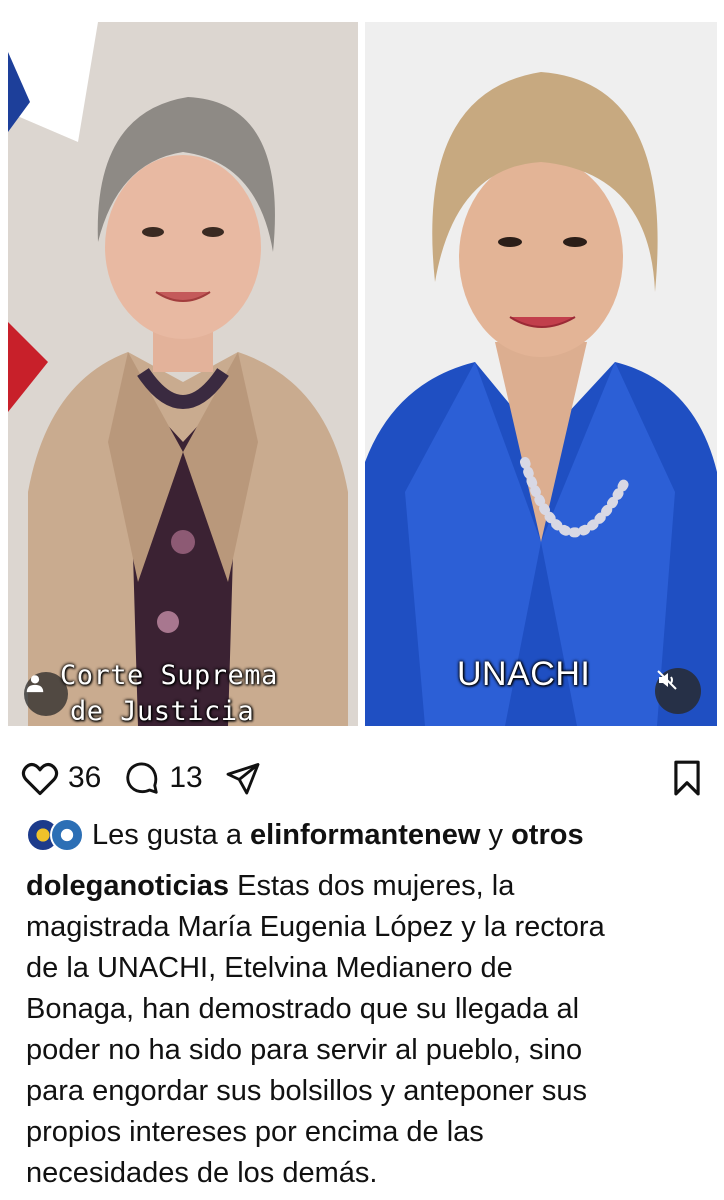 The image size is (724, 1200). Describe the element at coordinates (186, 777) in the screenshot. I see `comments-count: 13` at that location.